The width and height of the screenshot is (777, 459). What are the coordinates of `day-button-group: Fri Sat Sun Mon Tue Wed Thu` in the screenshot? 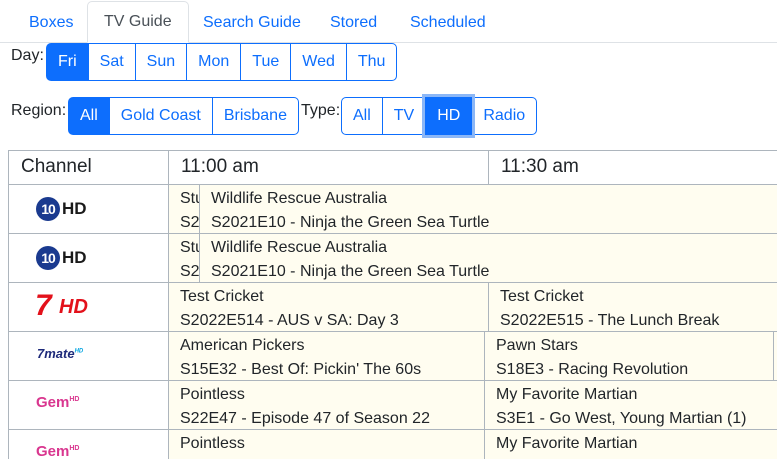 It's located at (222, 62).